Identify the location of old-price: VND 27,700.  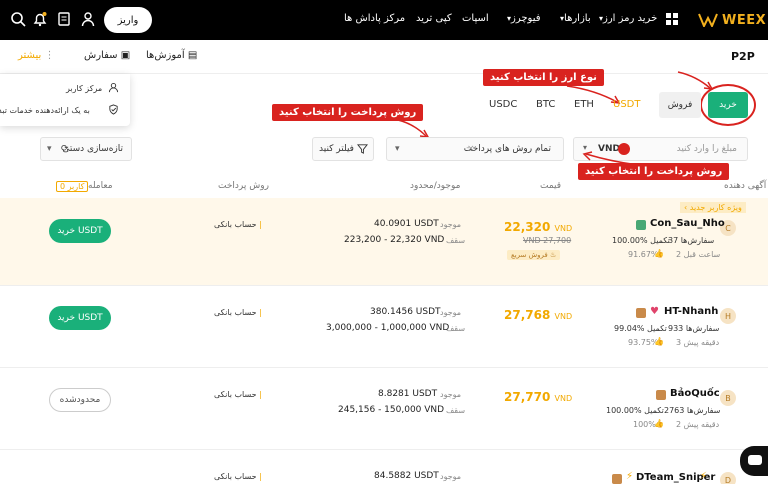
(547, 240).